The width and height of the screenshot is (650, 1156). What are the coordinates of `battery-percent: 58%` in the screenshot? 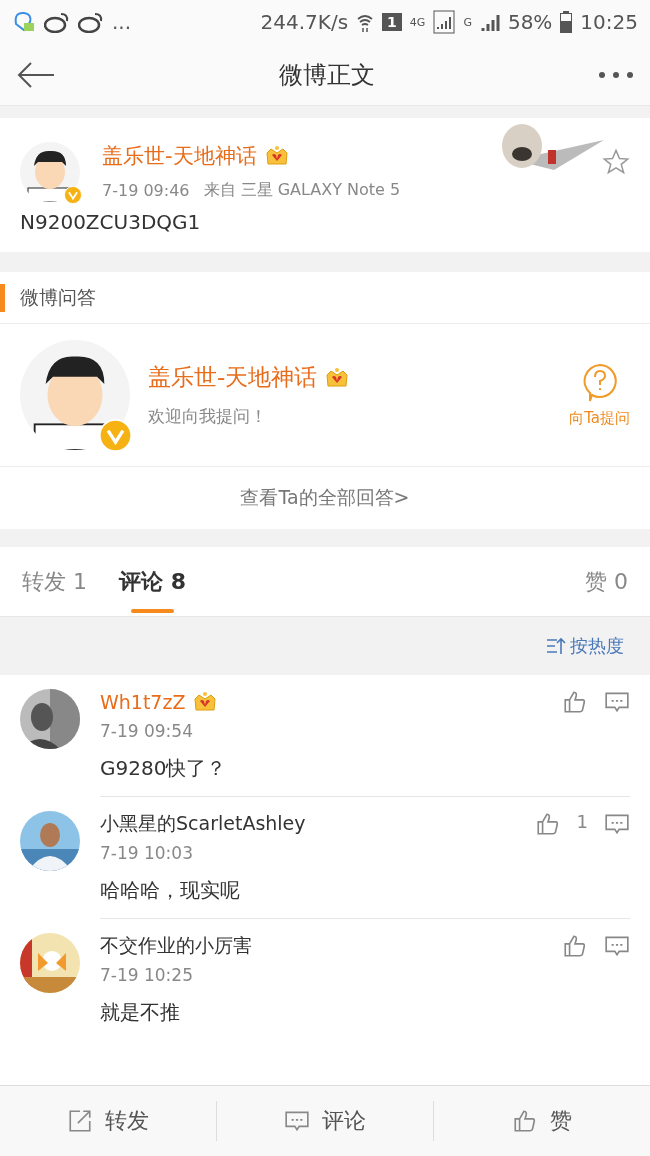 It's located at (530, 22).